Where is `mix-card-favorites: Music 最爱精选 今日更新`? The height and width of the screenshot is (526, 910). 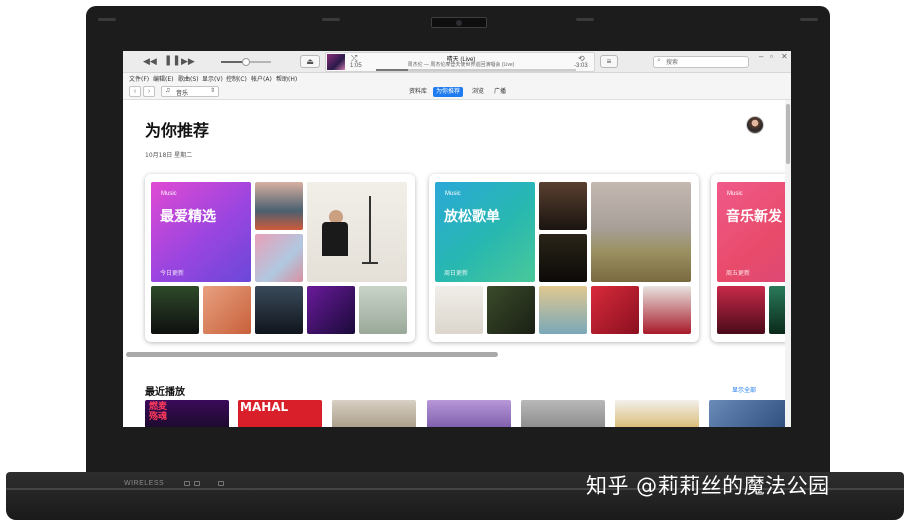
mix-card-favorites: Music 最爱精选 今日更新 is located at coordinates (280, 258).